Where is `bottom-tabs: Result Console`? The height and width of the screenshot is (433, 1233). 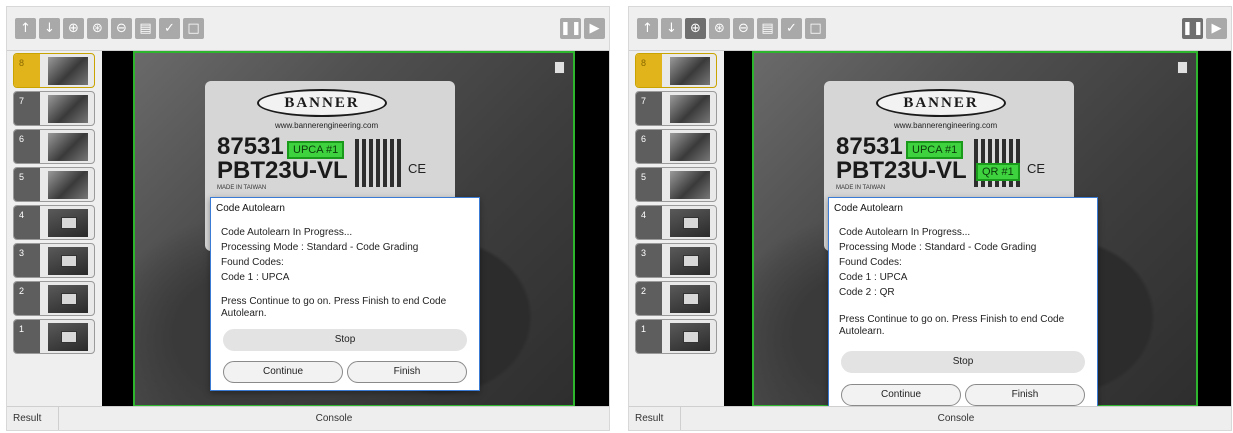
bottom-tabs: Result Console is located at coordinates (308, 418).